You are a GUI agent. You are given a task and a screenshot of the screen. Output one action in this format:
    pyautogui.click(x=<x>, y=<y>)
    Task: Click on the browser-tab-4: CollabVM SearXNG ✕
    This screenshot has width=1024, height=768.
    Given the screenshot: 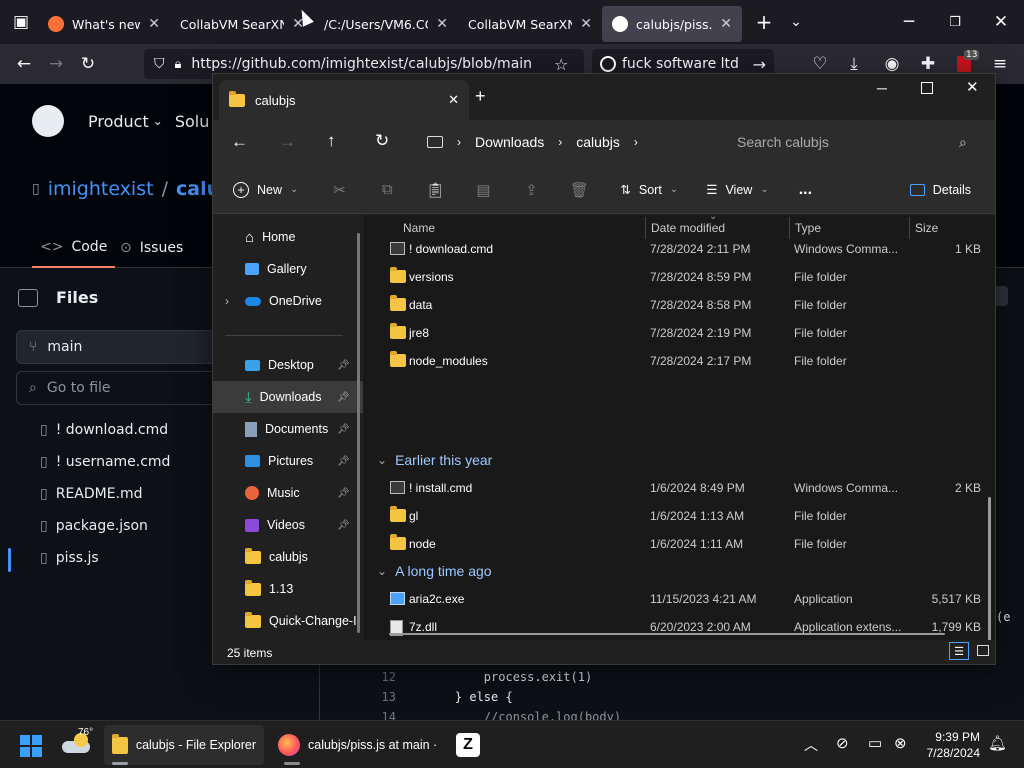 What is the action you would take?
    pyautogui.click(x=530, y=24)
    